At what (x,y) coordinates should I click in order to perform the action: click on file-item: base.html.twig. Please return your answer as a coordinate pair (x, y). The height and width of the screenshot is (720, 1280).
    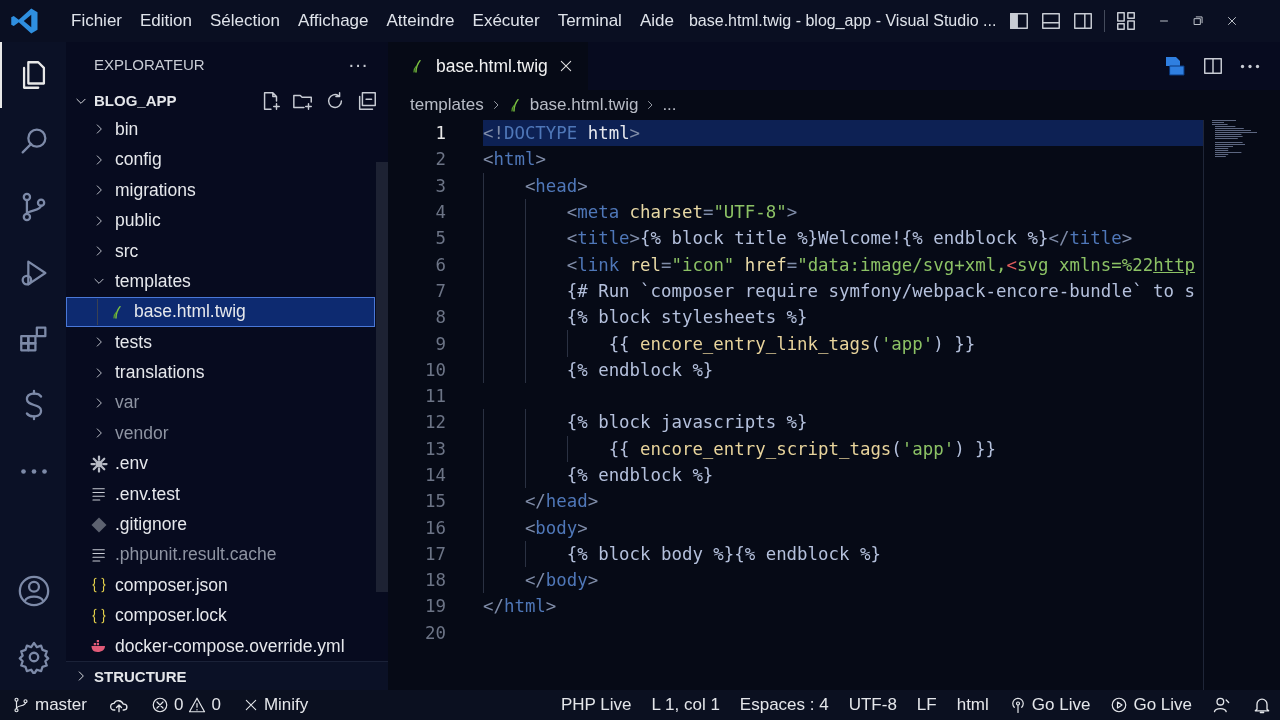
    Looking at the image, I should click on (220, 311).